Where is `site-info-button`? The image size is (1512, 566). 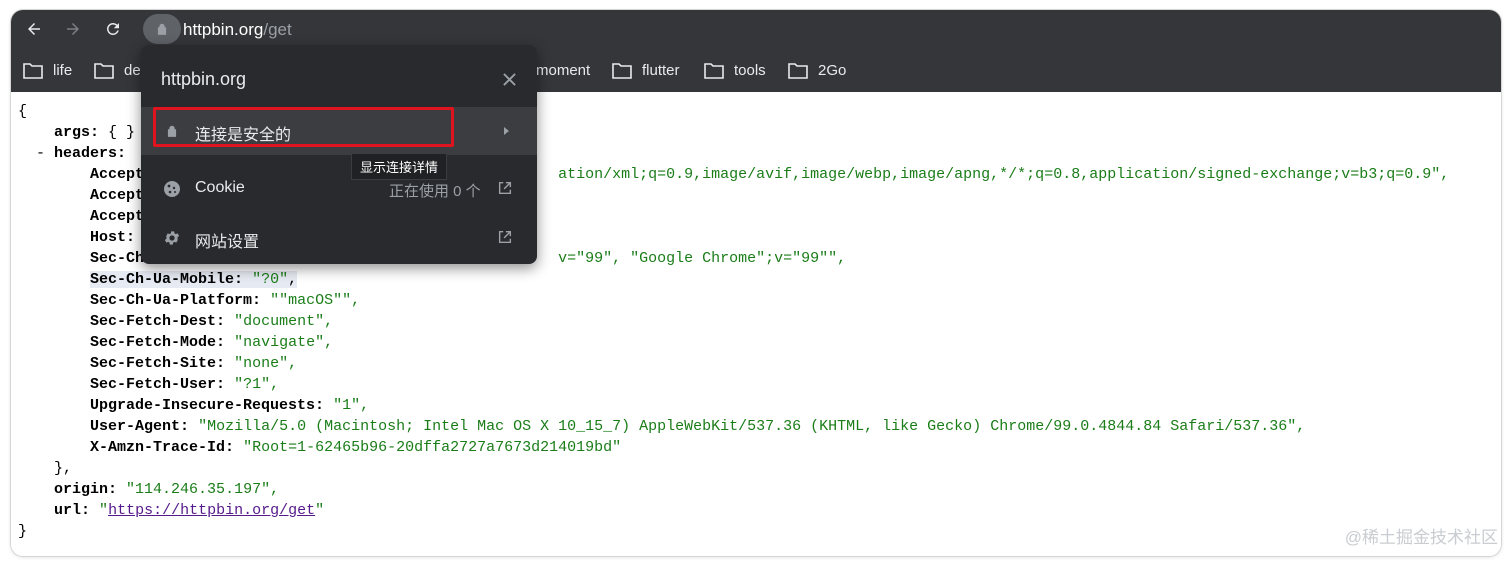 site-info-button is located at coordinates (162, 29).